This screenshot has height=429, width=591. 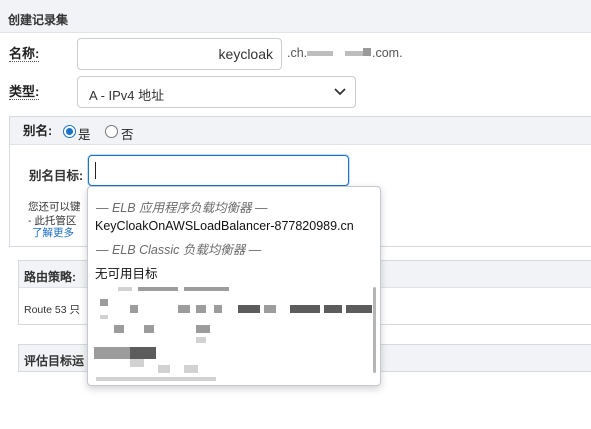 What do you see at coordinates (52, 310) in the screenshot?
I see `routing-policy-text: Route 53 只` at bounding box center [52, 310].